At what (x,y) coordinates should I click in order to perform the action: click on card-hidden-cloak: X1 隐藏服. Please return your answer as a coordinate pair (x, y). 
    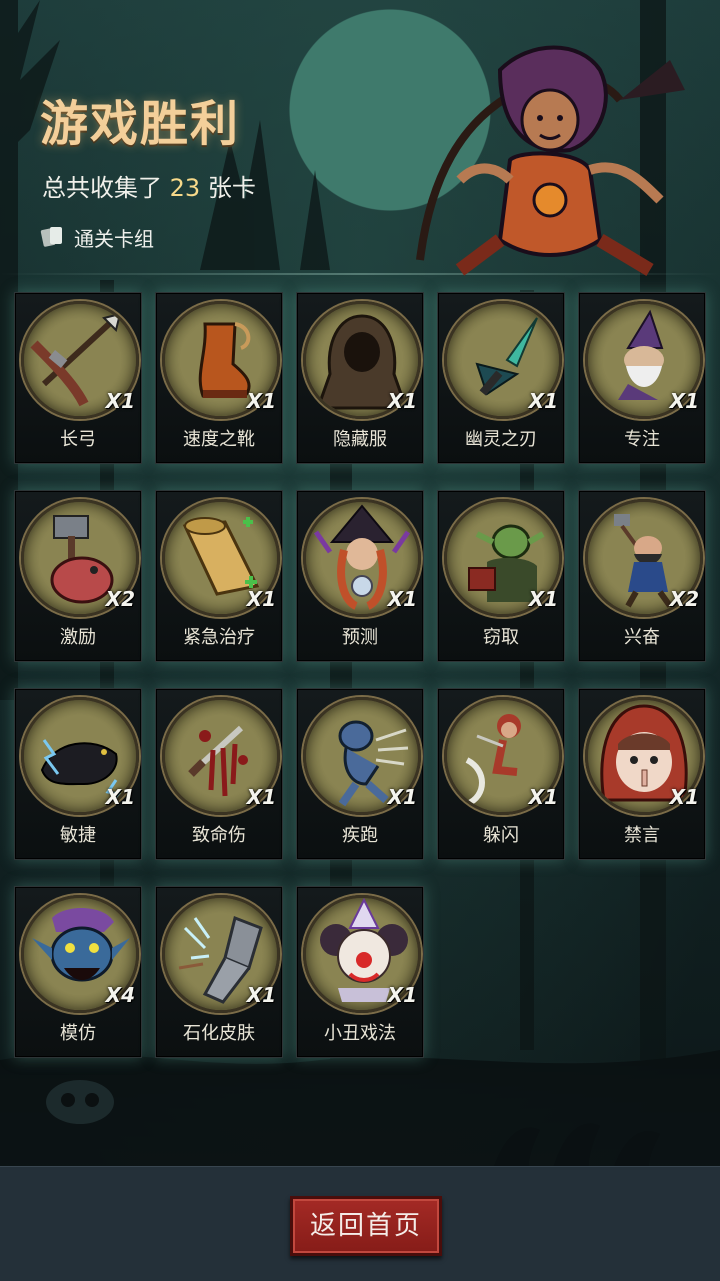
    Looking at the image, I should click on (360, 378).